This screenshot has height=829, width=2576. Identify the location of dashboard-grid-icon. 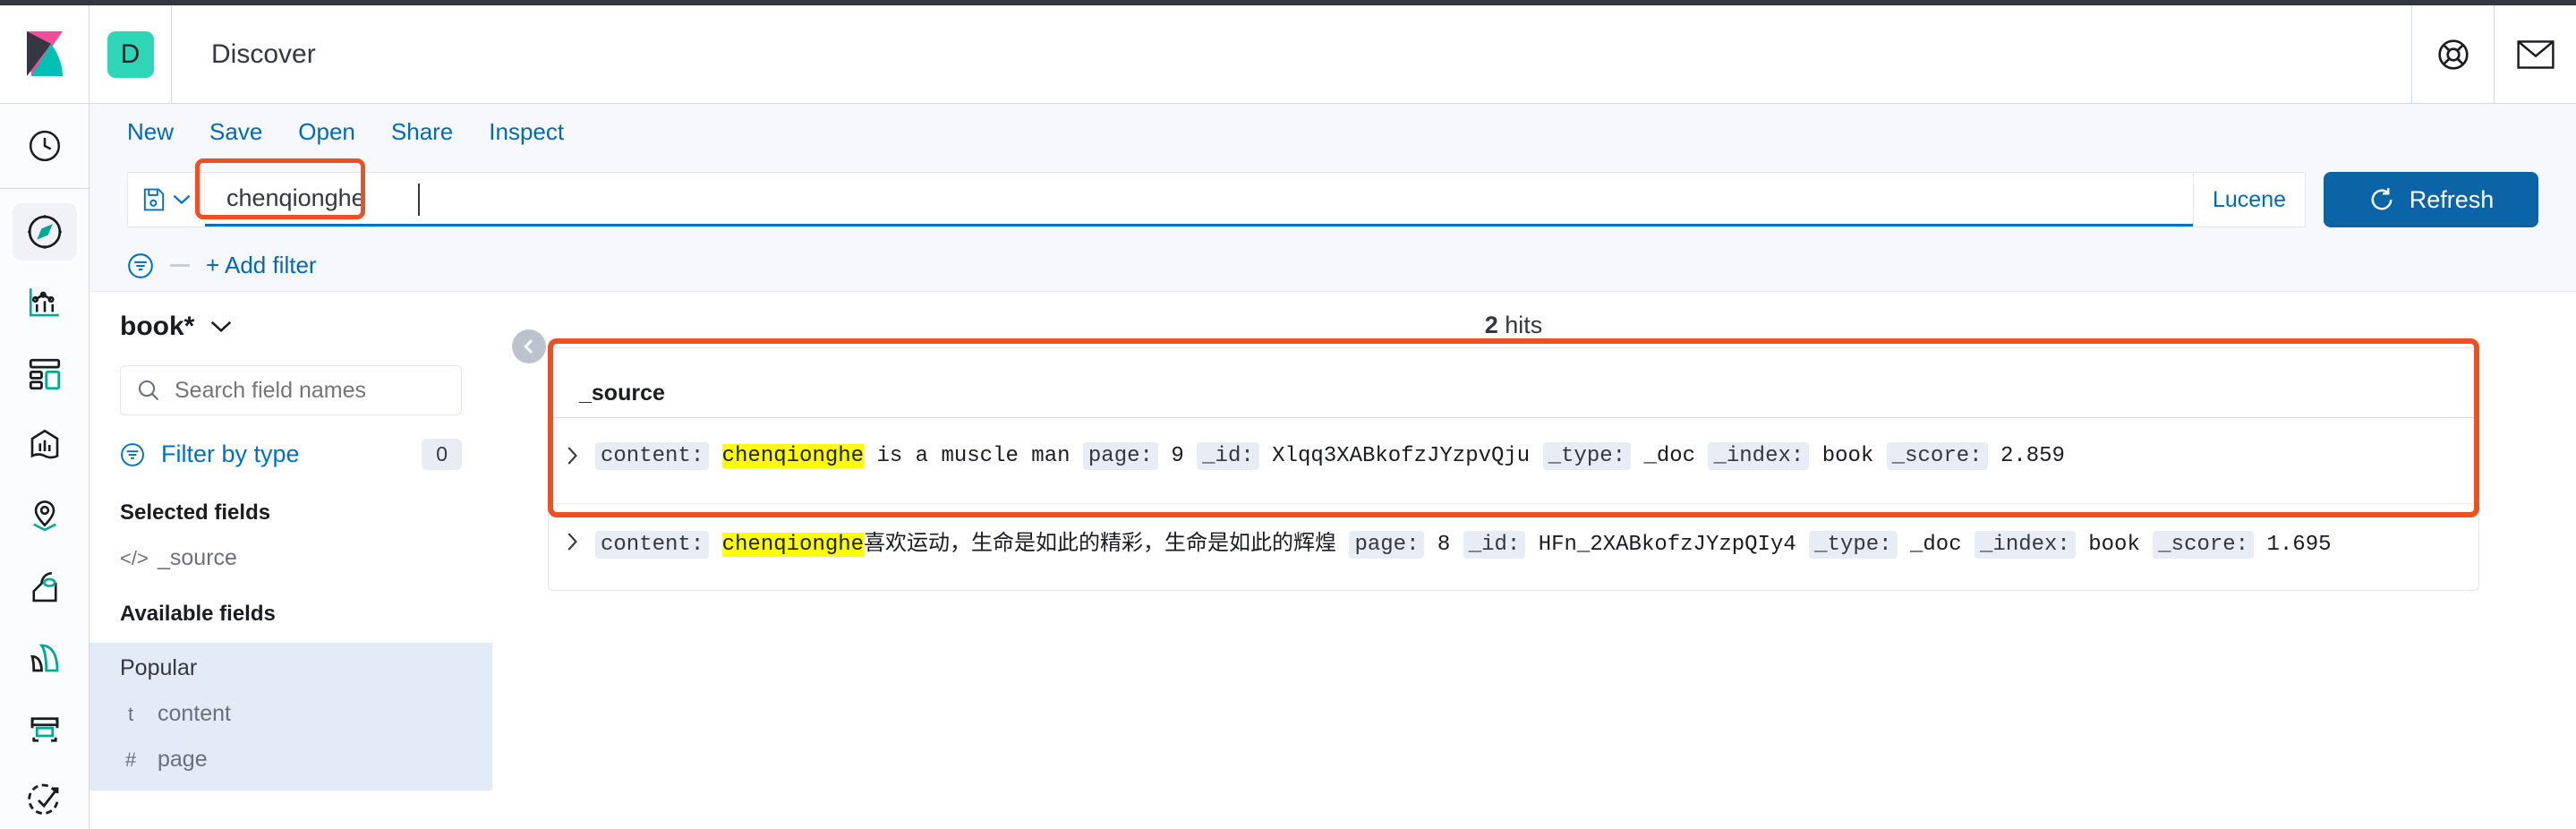
(45, 374).